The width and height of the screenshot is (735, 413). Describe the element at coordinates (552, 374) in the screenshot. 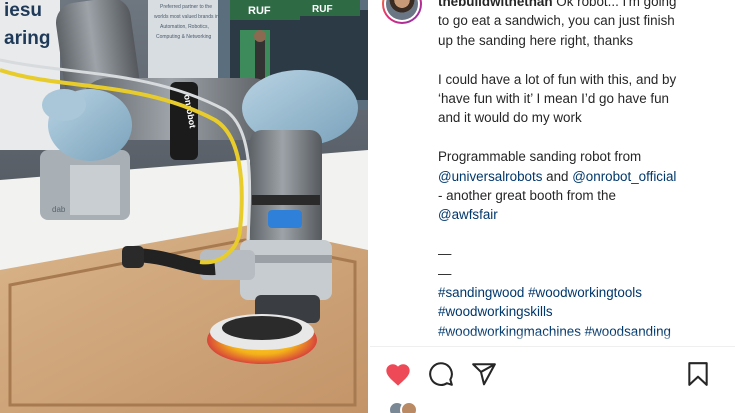

I see `post-actions` at that location.